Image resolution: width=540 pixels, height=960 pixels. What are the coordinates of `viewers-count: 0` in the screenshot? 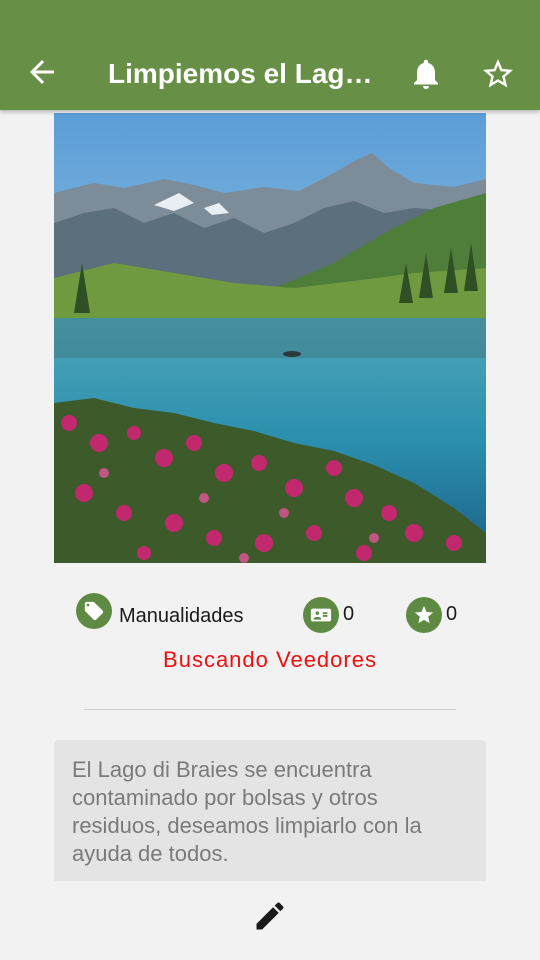 It's located at (349, 614).